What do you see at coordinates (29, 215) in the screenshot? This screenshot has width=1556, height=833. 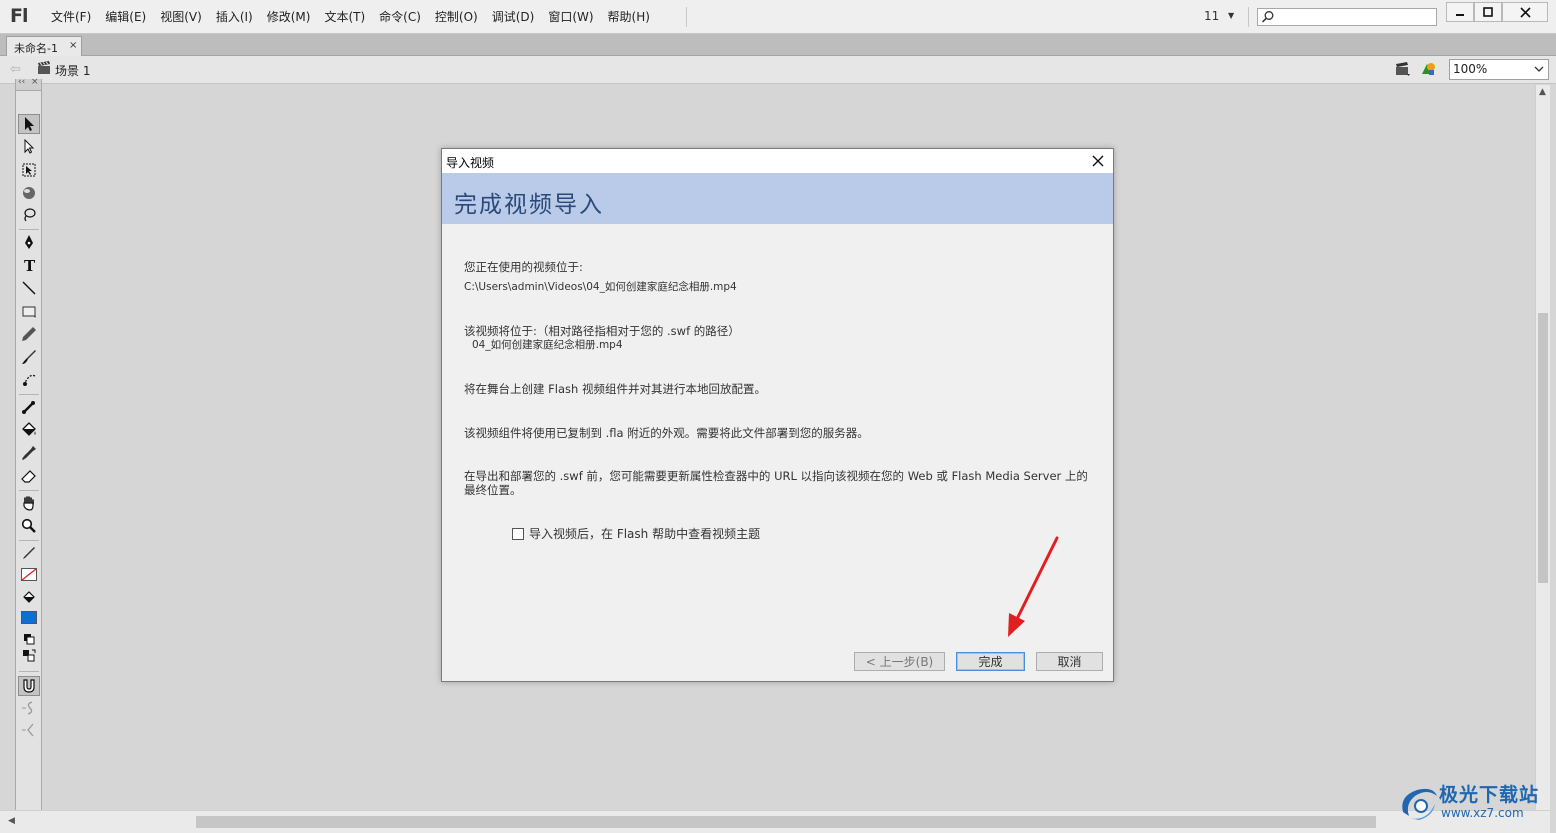 I see `lasso-tool` at bounding box center [29, 215].